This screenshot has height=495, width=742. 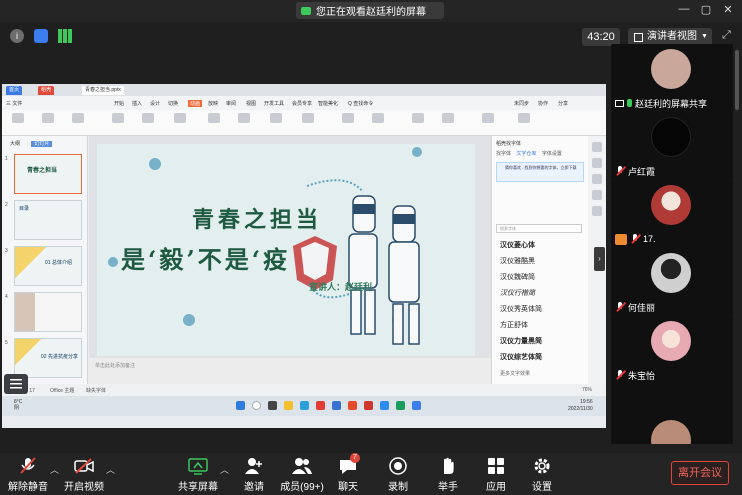 What do you see at coordinates (517, 261) in the screenshot?
I see `font-item: 汉仪雅酷黑` at bounding box center [517, 261].